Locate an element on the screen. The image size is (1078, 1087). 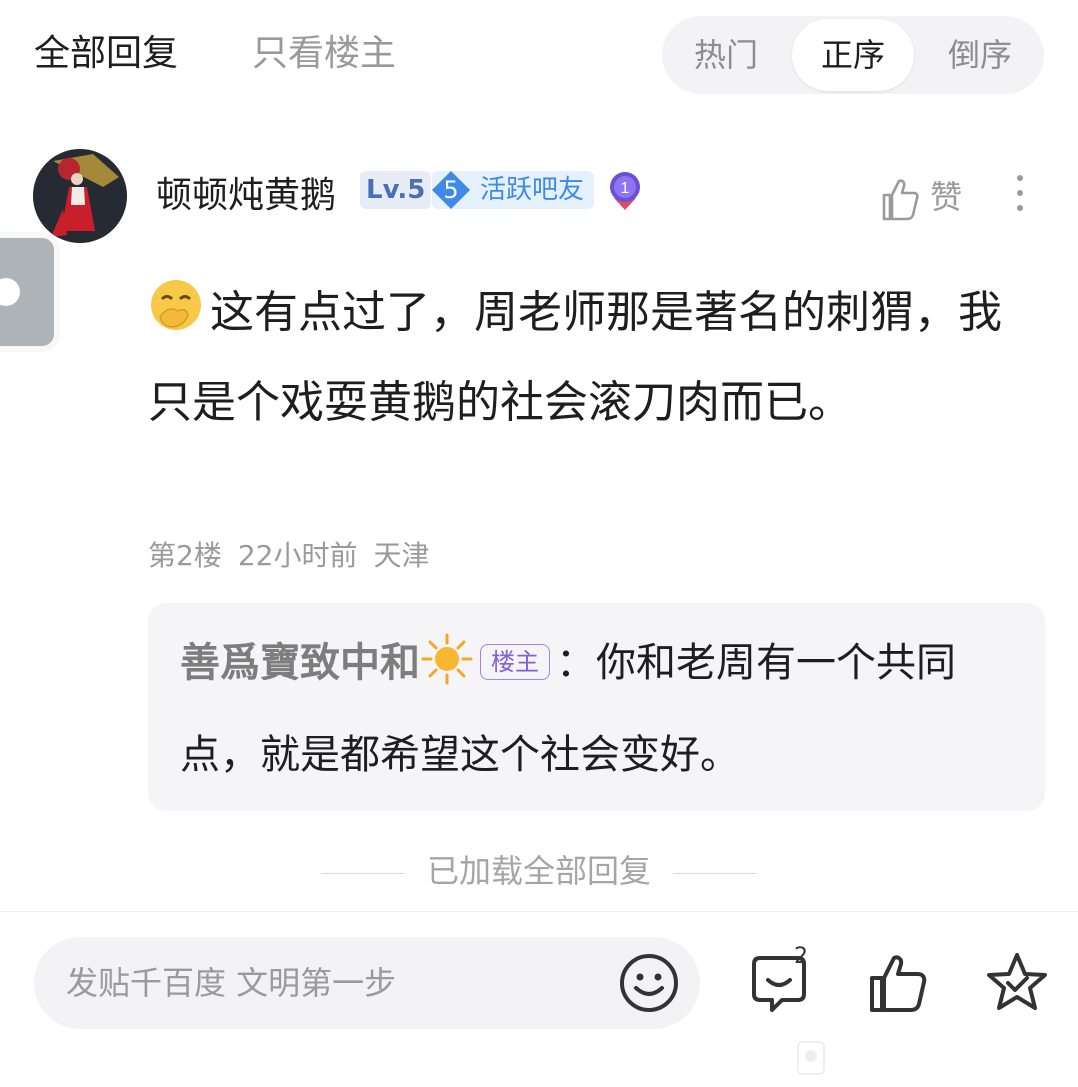
medal-number: 1 is located at coordinates (625, 188).